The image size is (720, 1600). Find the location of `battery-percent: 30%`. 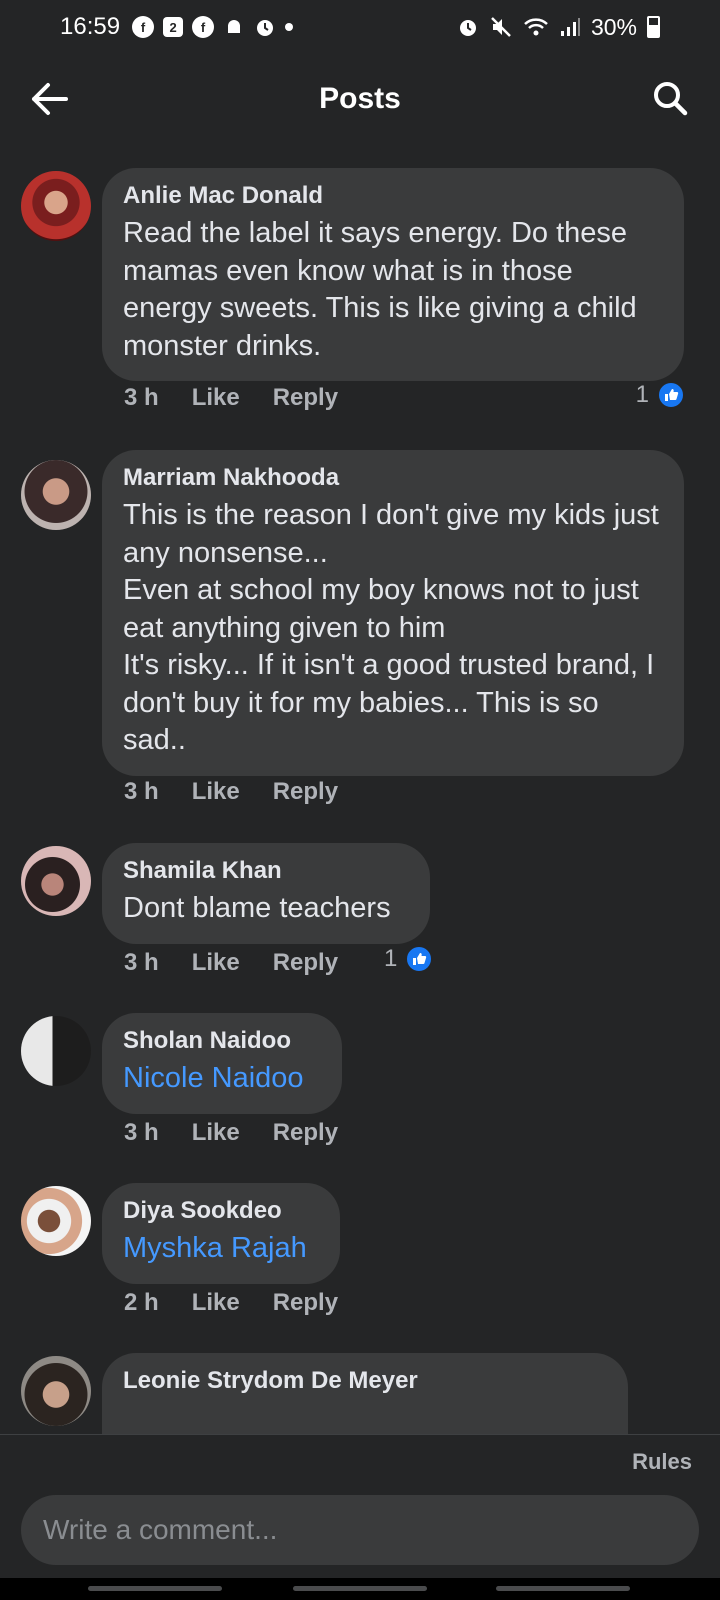

battery-percent: 30% is located at coordinates (613, 26).